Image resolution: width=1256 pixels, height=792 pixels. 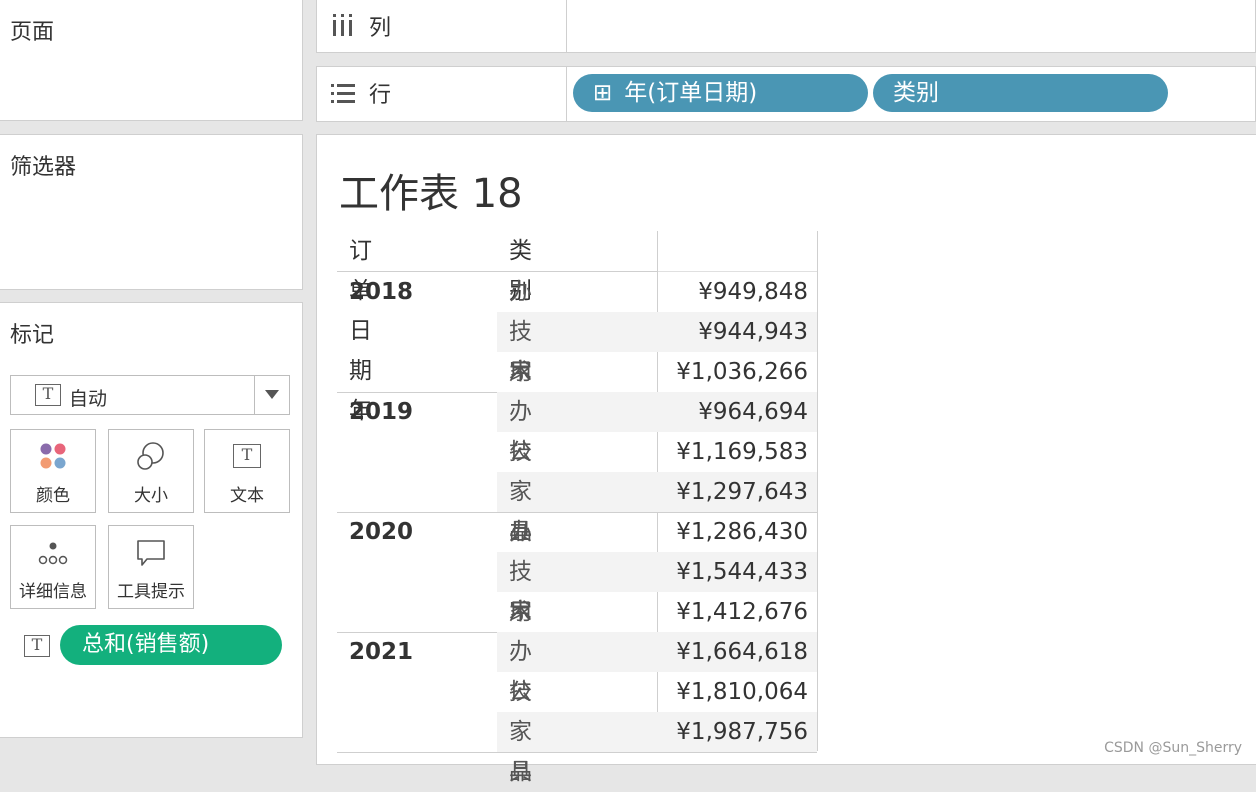 I want to click on text-mark-icon: T, so click(x=48, y=395).